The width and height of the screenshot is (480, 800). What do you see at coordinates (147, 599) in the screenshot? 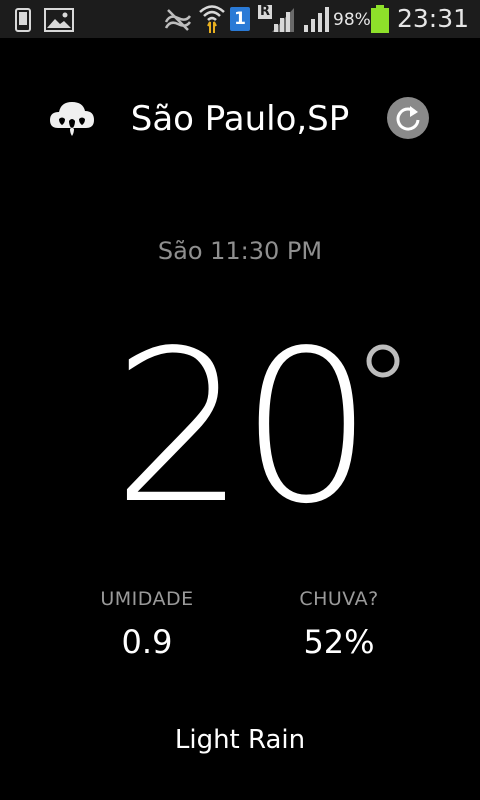
I see `humidity-label: UMIDADE` at bounding box center [147, 599].